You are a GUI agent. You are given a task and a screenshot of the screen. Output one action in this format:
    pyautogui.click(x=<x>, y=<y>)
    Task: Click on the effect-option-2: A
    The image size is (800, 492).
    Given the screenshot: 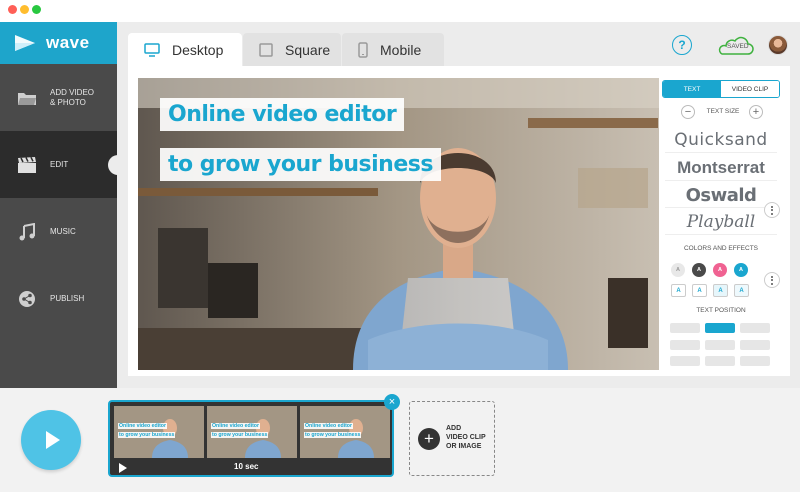 What is the action you would take?
    pyautogui.click(x=699, y=290)
    